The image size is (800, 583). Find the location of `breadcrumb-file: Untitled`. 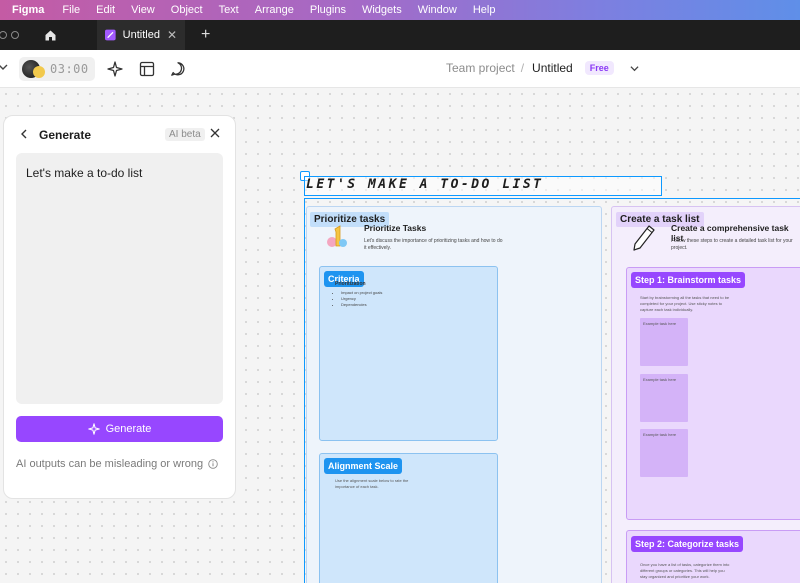

breadcrumb-file: Untitled is located at coordinates (552, 68).